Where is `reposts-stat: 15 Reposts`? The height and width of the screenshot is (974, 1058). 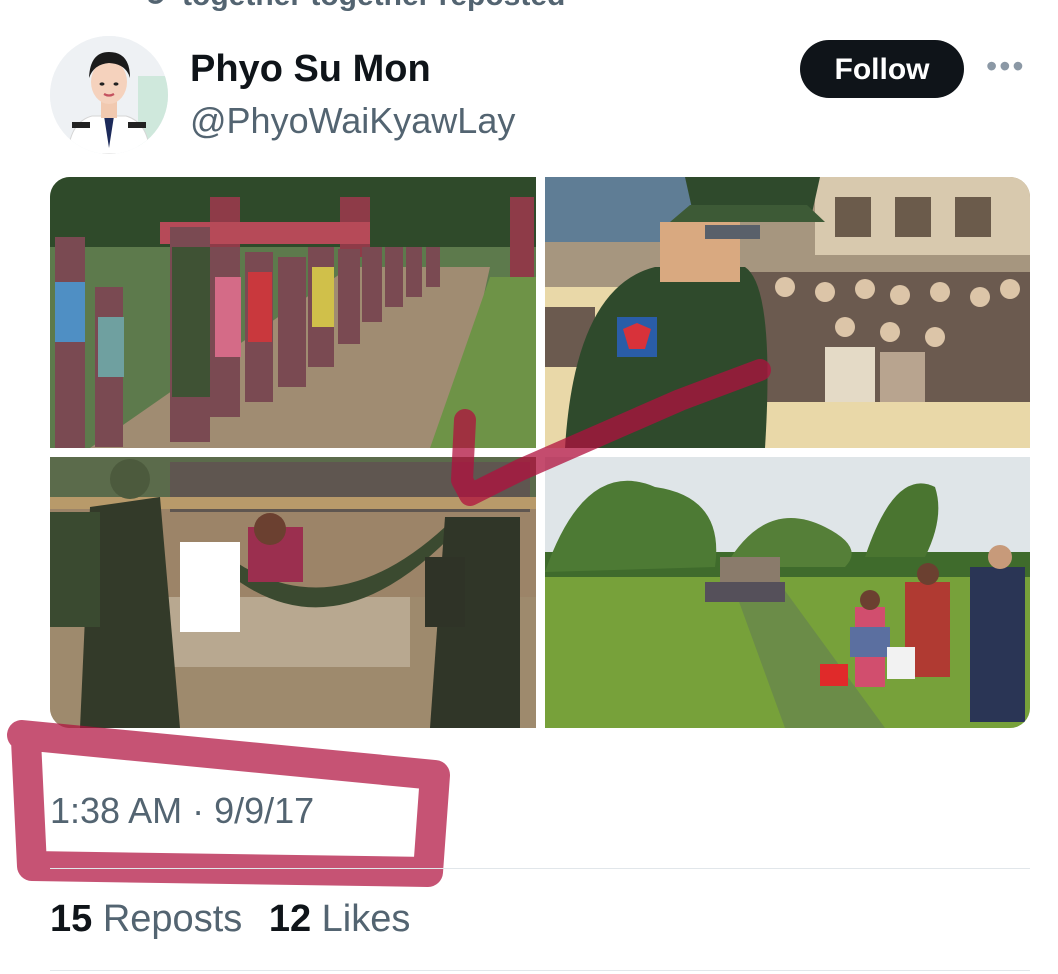 reposts-stat: 15 Reposts is located at coordinates (146, 919).